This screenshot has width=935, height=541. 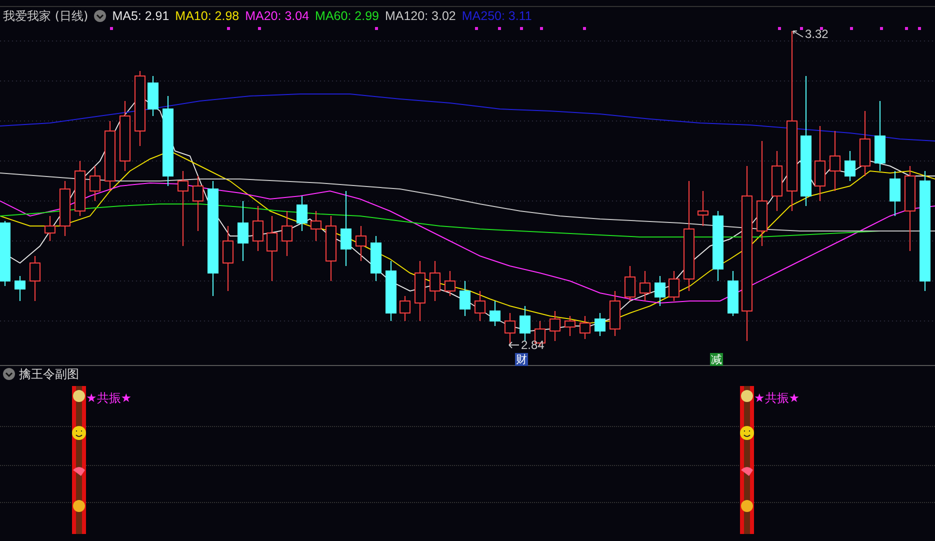 What do you see at coordinates (716, 359) in the screenshot?
I see `signal-marker: 减` at bounding box center [716, 359].